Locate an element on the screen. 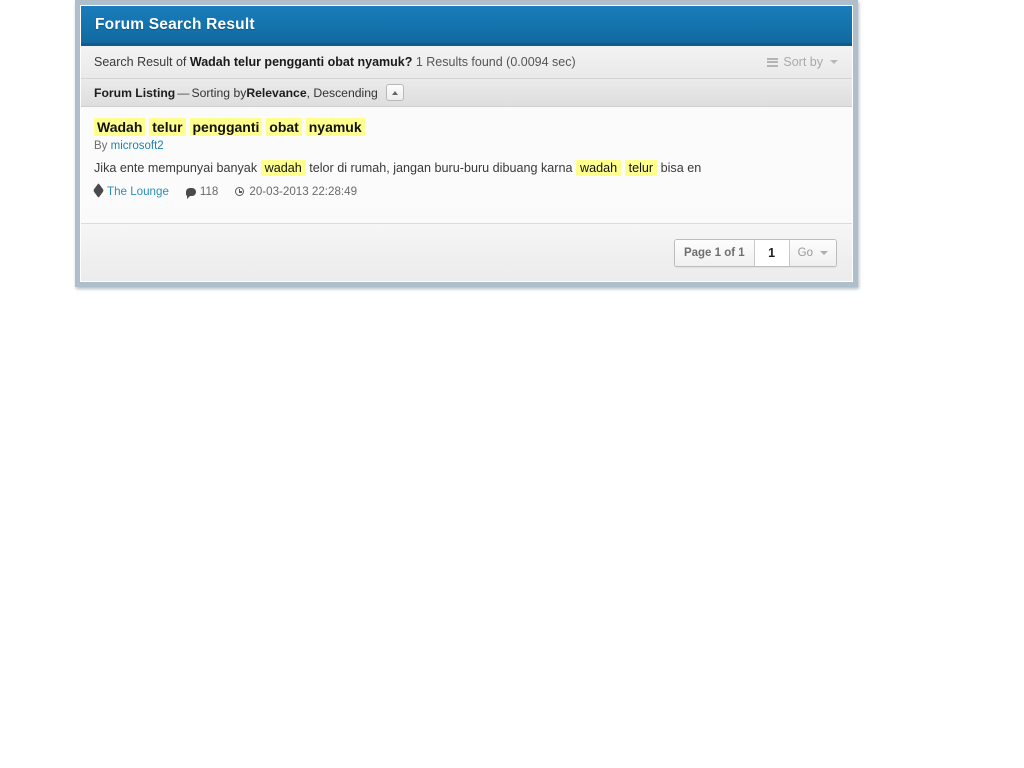  tag-icon is located at coordinates (98, 190).